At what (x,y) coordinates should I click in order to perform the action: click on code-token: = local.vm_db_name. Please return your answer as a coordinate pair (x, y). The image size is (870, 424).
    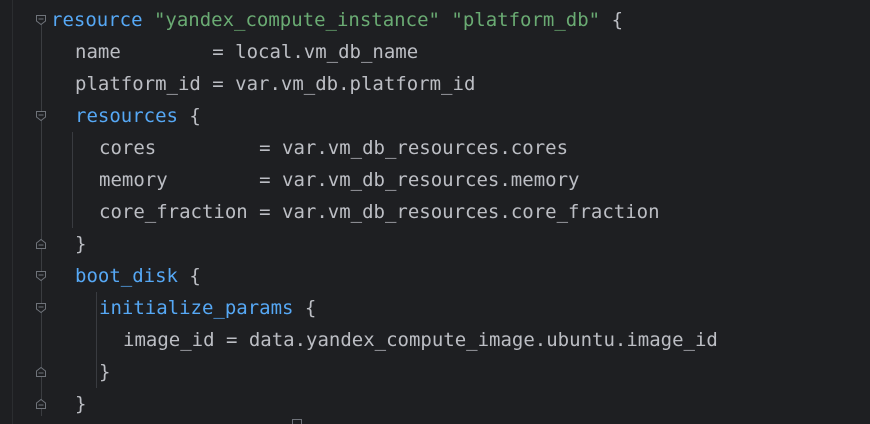
    Looking at the image, I should click on (269, 52).